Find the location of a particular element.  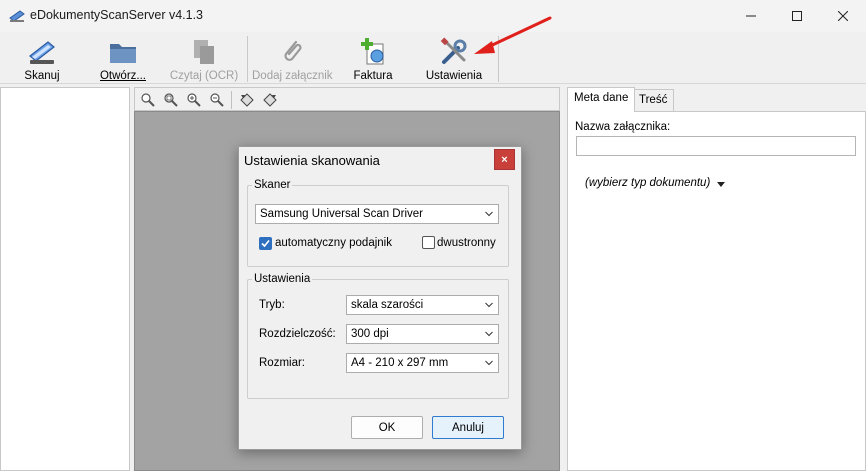

add-attachment-button: Dodaj załącznik is located at coordinates (292, 59).